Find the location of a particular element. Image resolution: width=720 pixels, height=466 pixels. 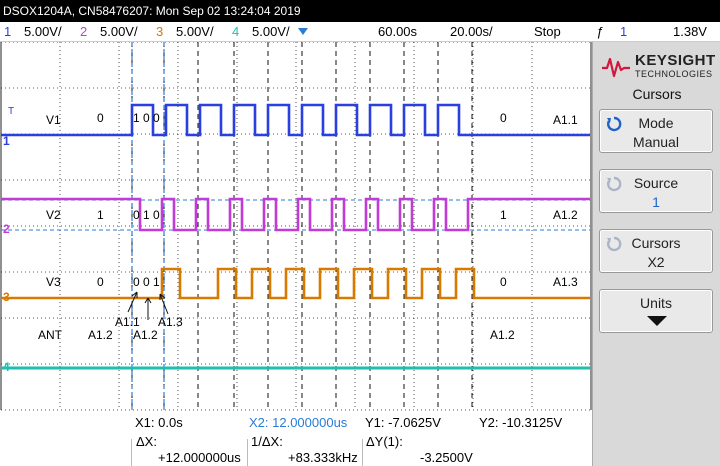

cursors-value: X2 is located at coordinates (656, 262).